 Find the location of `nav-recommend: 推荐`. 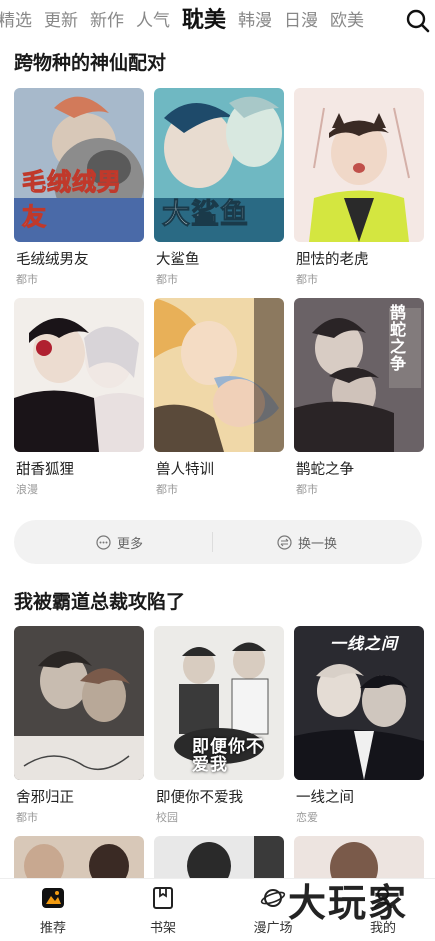

nav-recommend: 推荐 is located at coordinates (53, 910).